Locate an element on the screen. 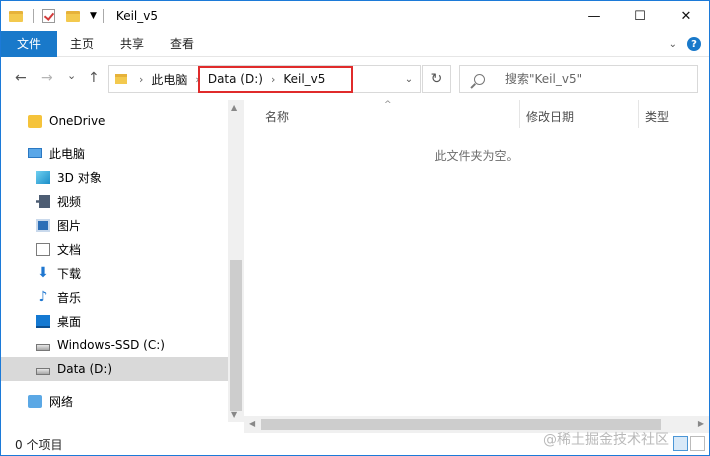 The height and width of the screenshot is (456, 710). navigation-pane-scrollbar: ▲ ▼ is located at coordinates (236, 261).